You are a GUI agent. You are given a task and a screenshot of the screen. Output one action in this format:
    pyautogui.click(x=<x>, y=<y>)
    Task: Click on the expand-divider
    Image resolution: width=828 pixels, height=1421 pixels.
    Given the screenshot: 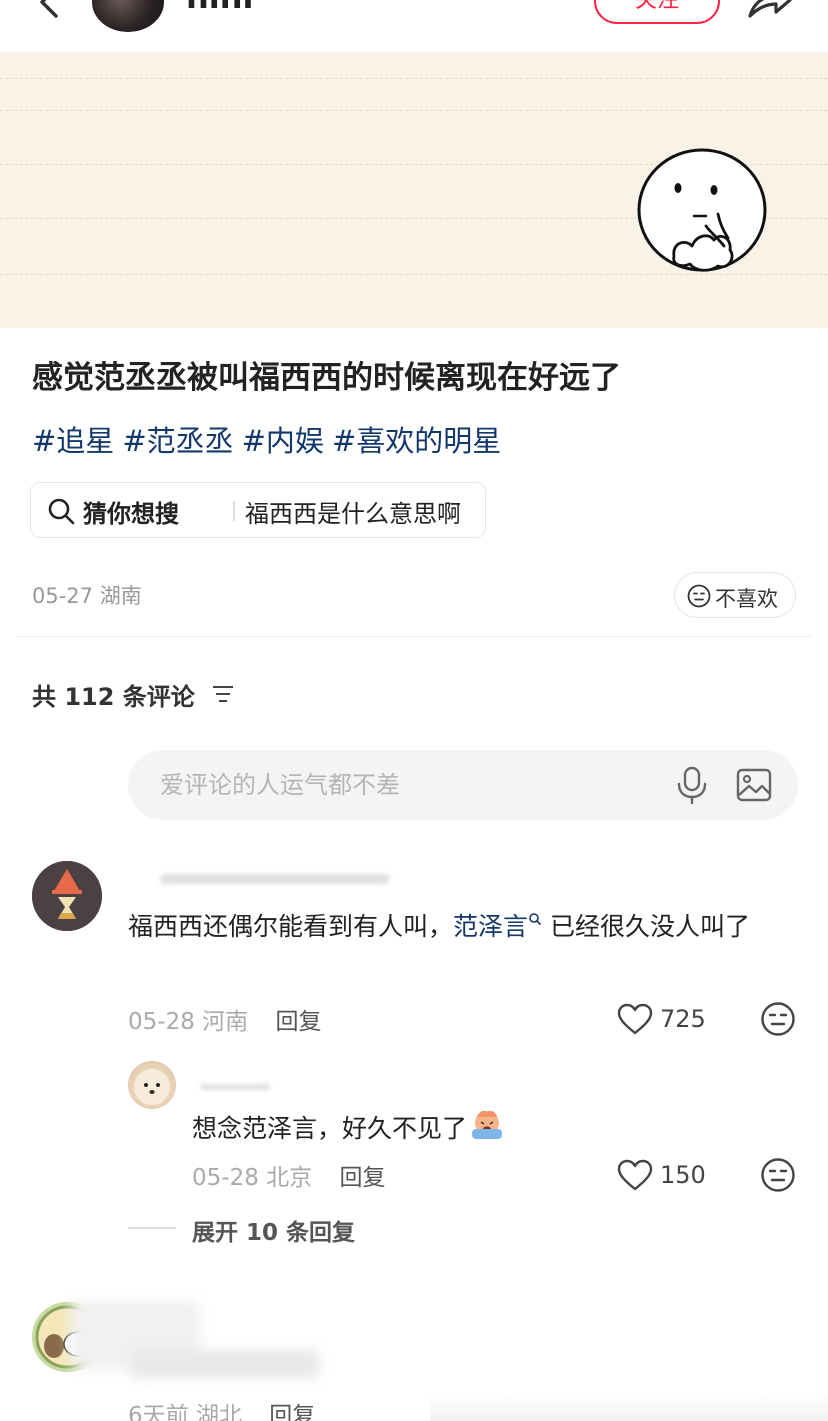 What is the action you would take?
    pyautogui.click(x=152, y=1228)
    